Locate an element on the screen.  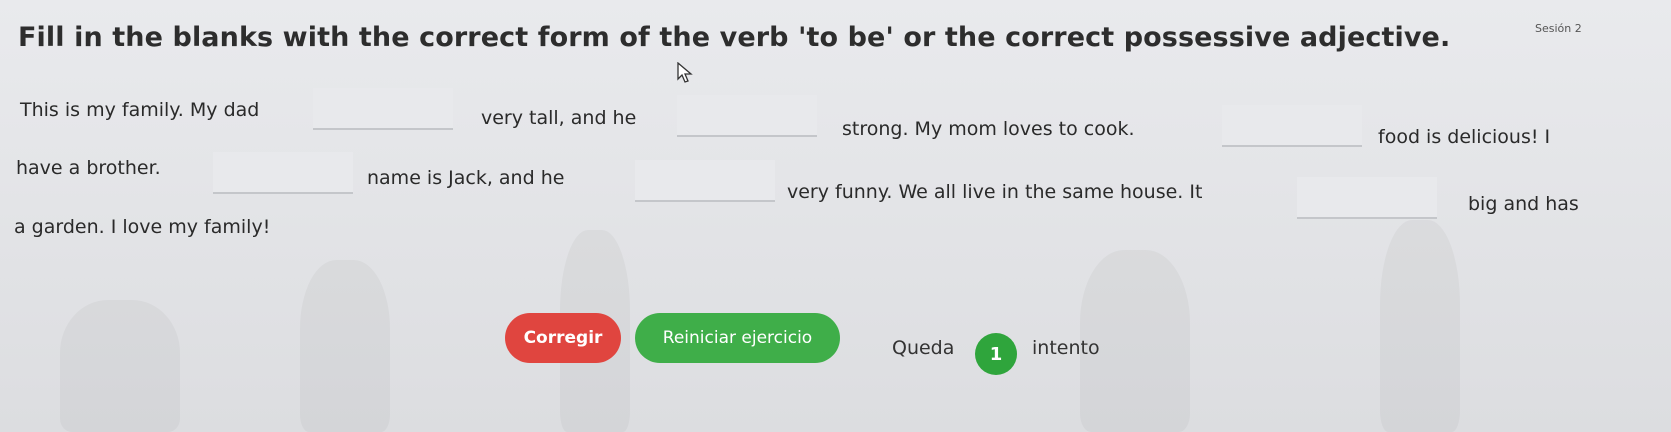
blank-5-input is located at coordinates (705, 180).